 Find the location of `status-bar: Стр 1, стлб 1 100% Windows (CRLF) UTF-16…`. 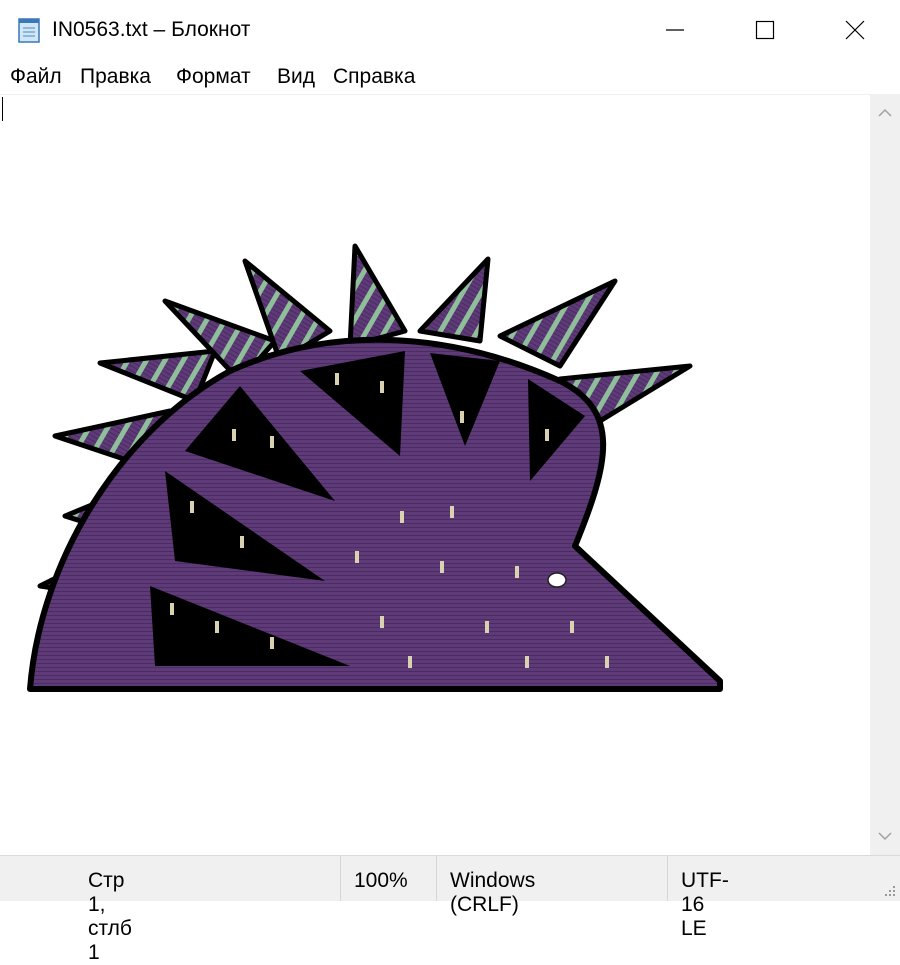

status-bar: Стр 1, стлб 1 100% Windows (CRLF) UTF-16… is located at coordinates (450, 909).